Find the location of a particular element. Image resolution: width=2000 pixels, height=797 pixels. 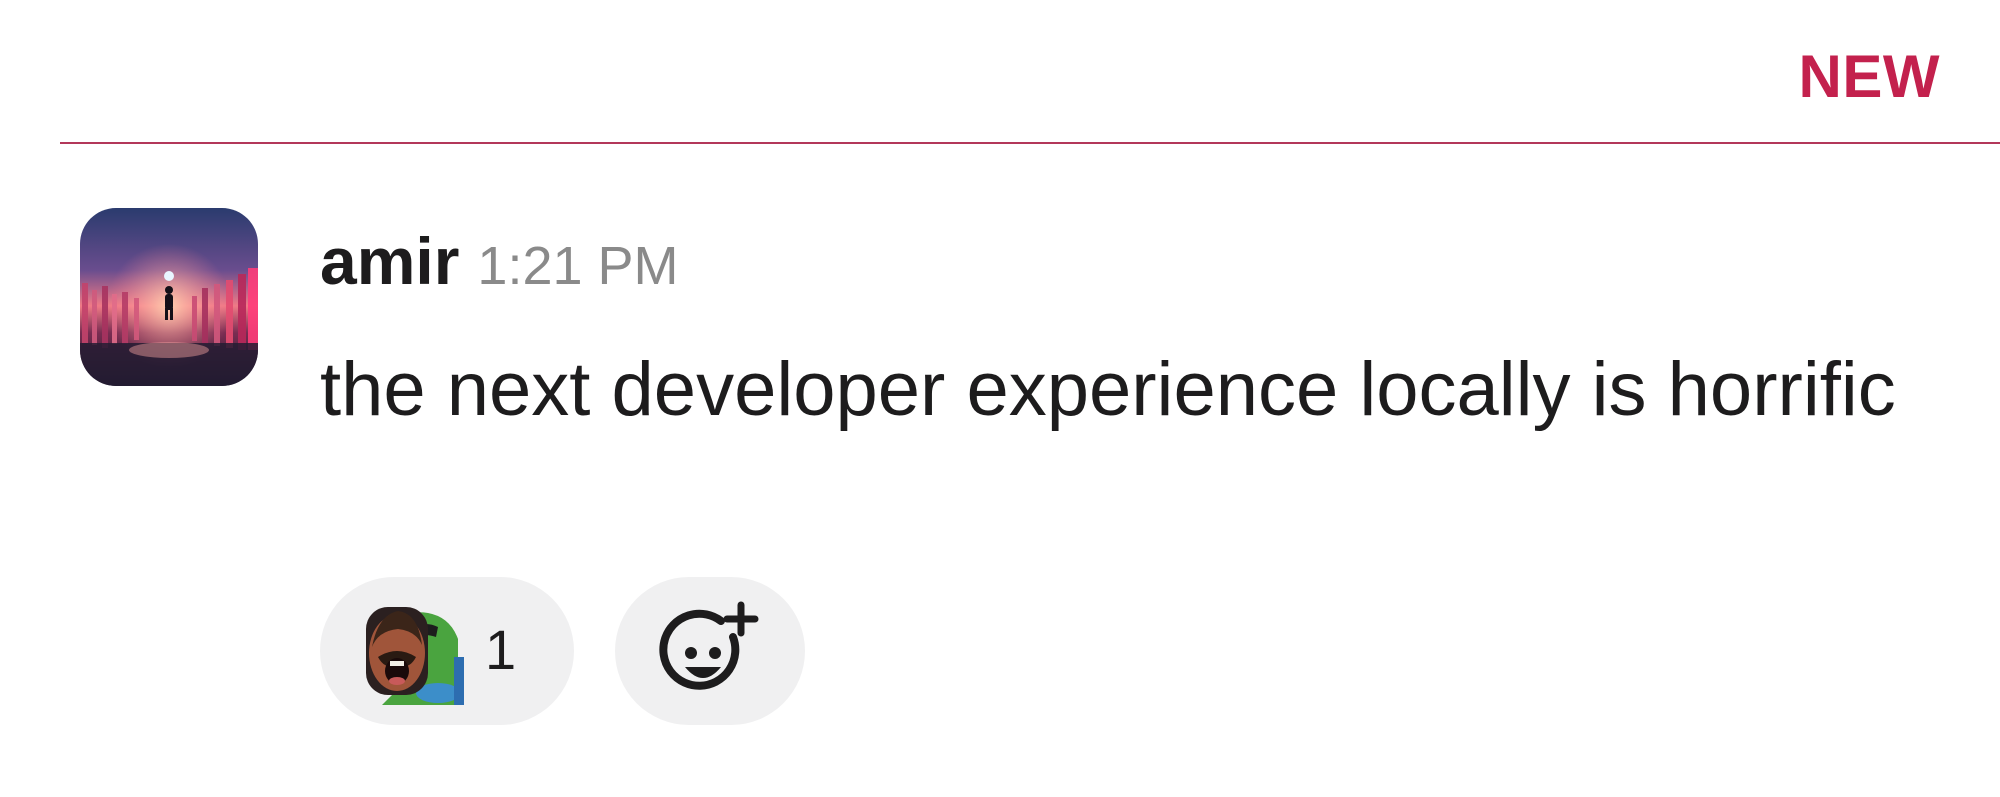

timestamp: 1:21 PM is located at coordinates (577, 266).